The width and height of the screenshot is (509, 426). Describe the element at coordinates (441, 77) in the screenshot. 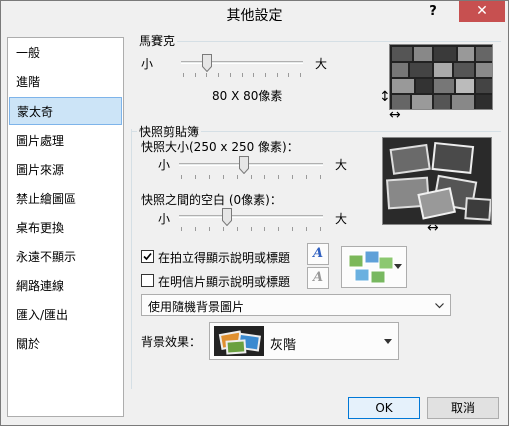

I see `mosaic-preview-image` at that location.